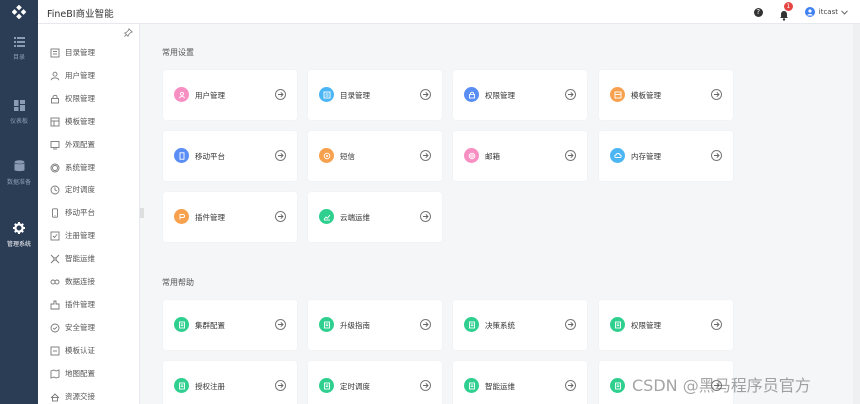 This screenshot has height=404, width=860. I want to click on sidebar-item-security: 安全管理, so click(88, 328).